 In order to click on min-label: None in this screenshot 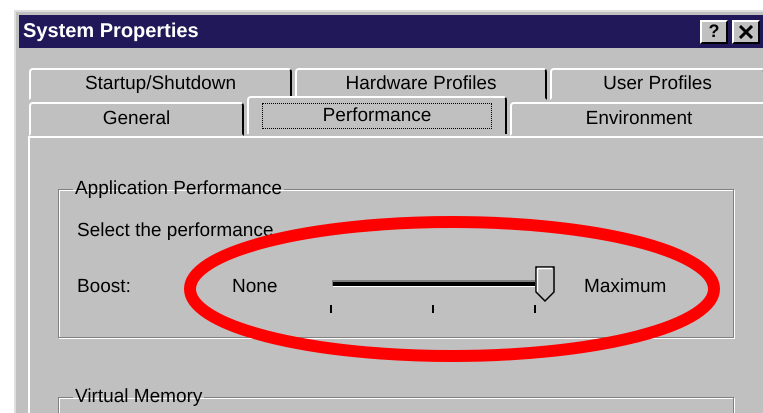, I will do `click(255, 287)`.